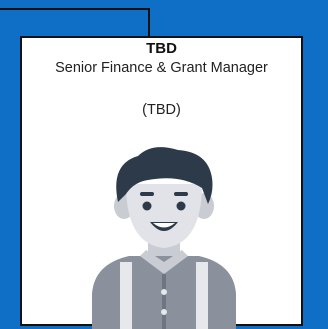 This screenshot has width=328, height=329. I want to click on node-name: TBD, so click(161, 48).